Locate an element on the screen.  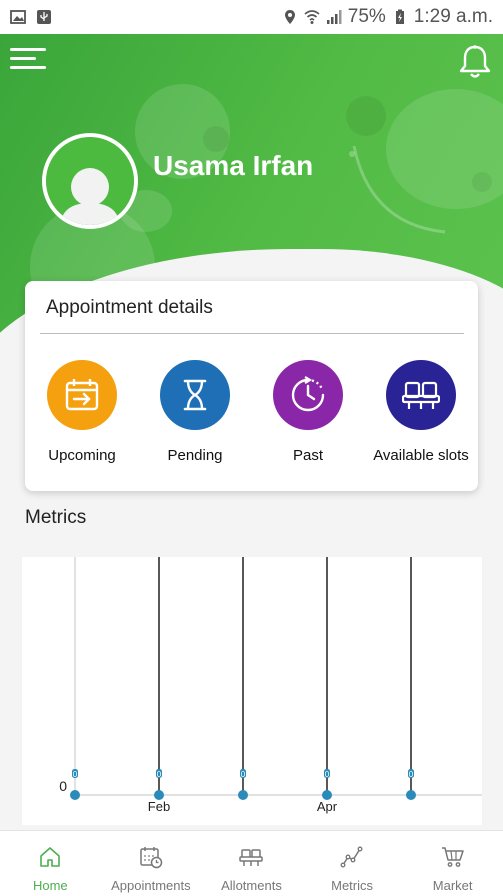
upcoming-icon-circle is located at coordinates (82, 395).